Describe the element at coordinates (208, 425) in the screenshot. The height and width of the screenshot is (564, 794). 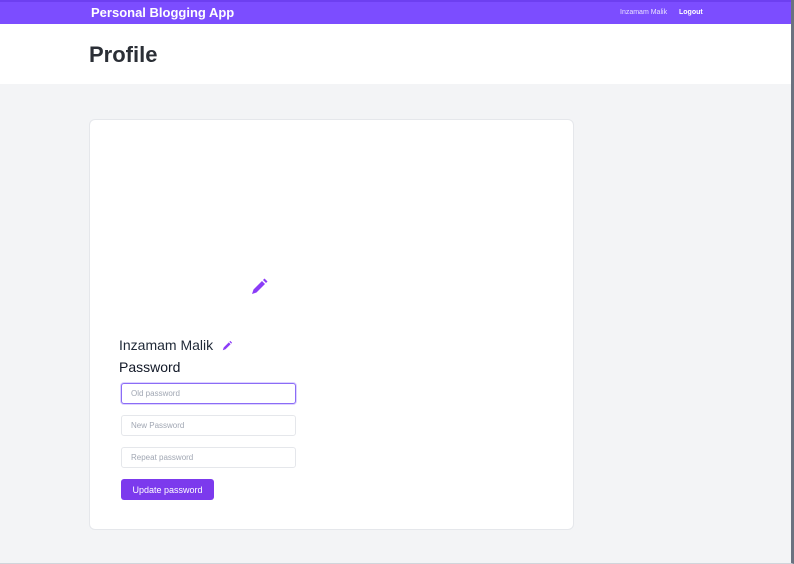
I see `new-password-input` at that location.